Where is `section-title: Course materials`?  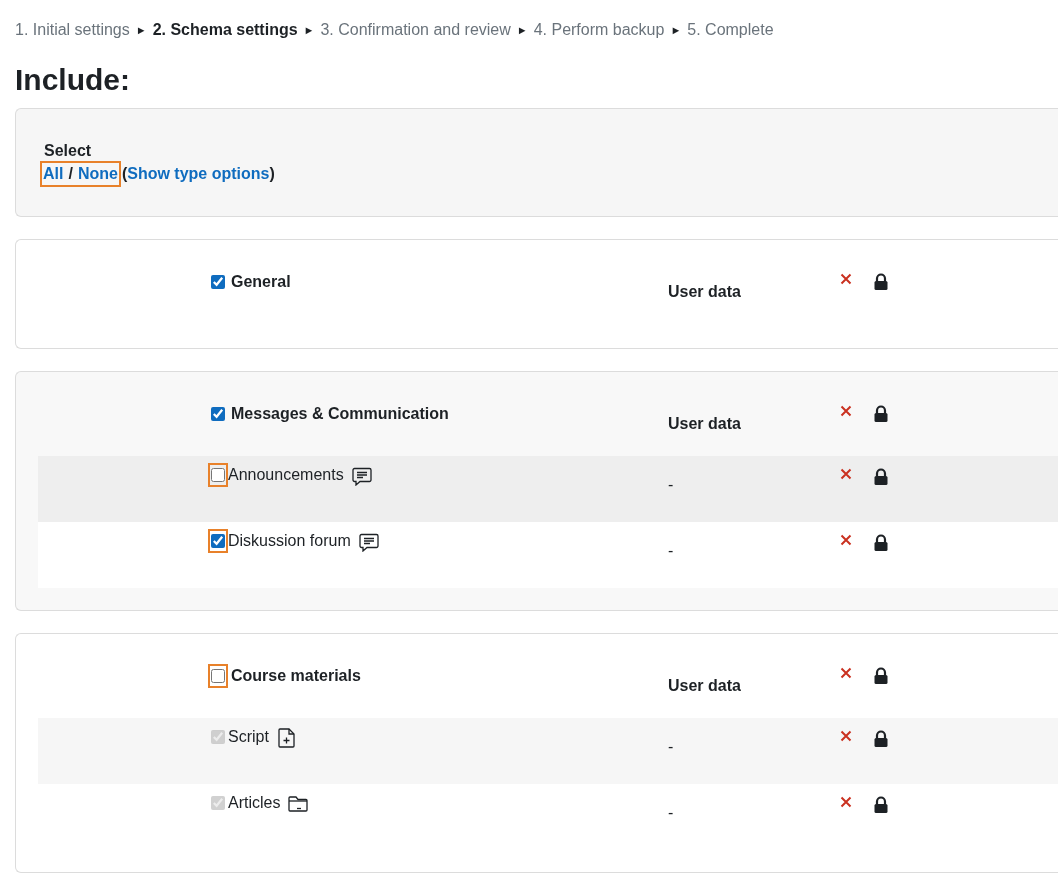 section-title: Course materials is located at coordinates (296, 676).